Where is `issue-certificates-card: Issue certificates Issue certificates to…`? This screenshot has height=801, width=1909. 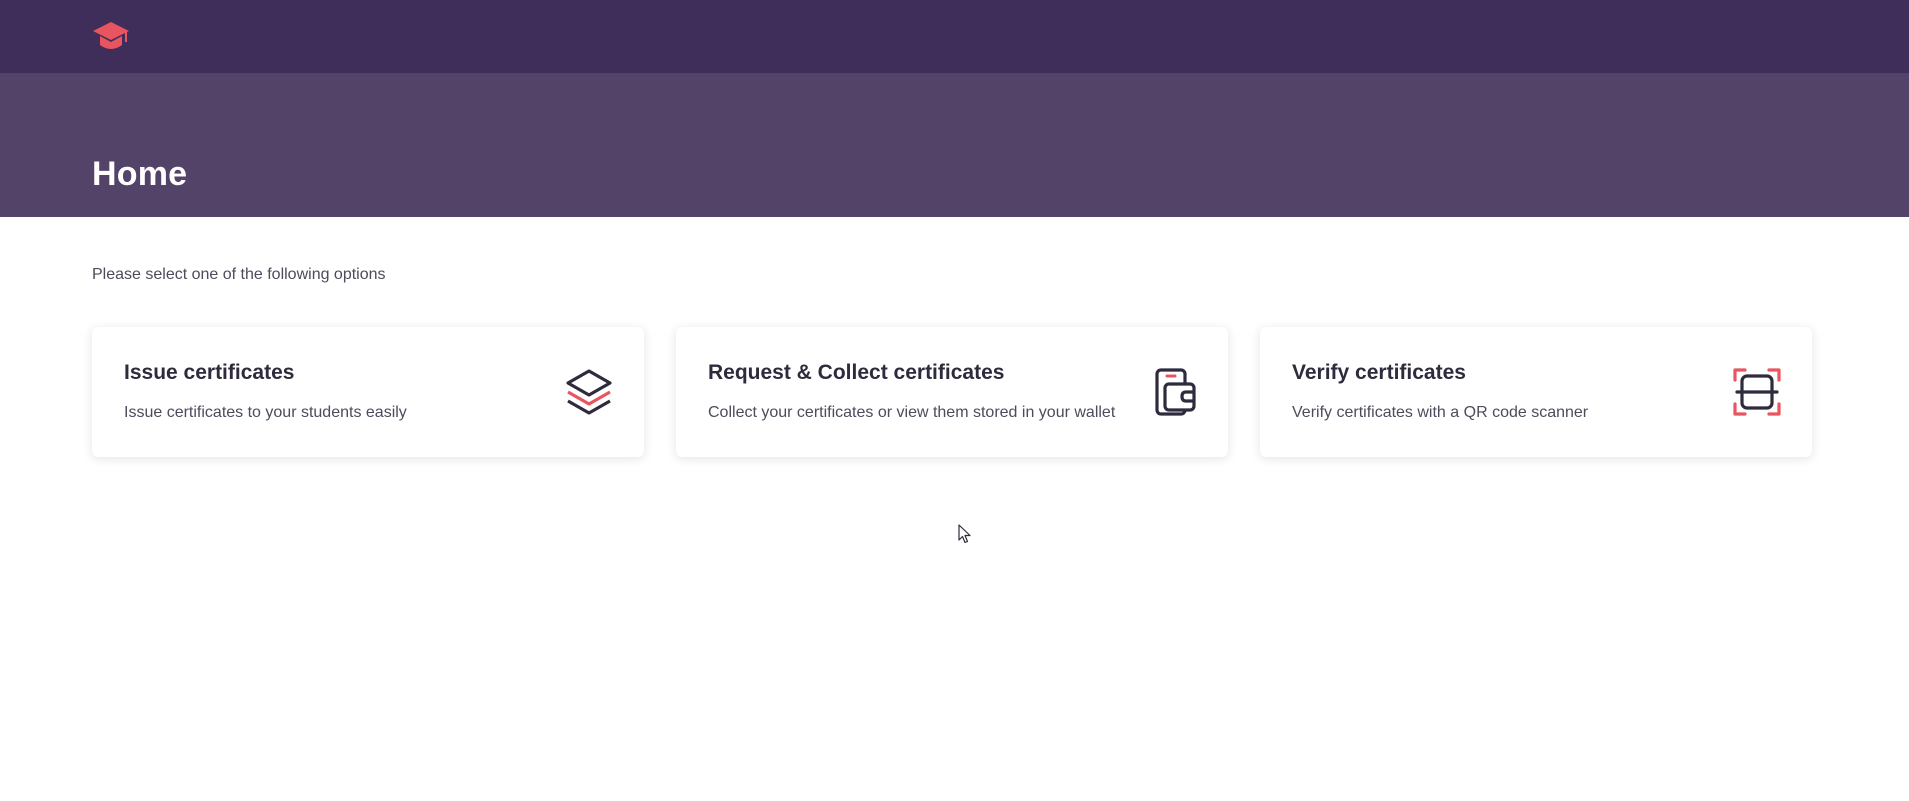
issue-certificates-card: Issue certificates Issue certificates to… is located at coordinates (368, 392).